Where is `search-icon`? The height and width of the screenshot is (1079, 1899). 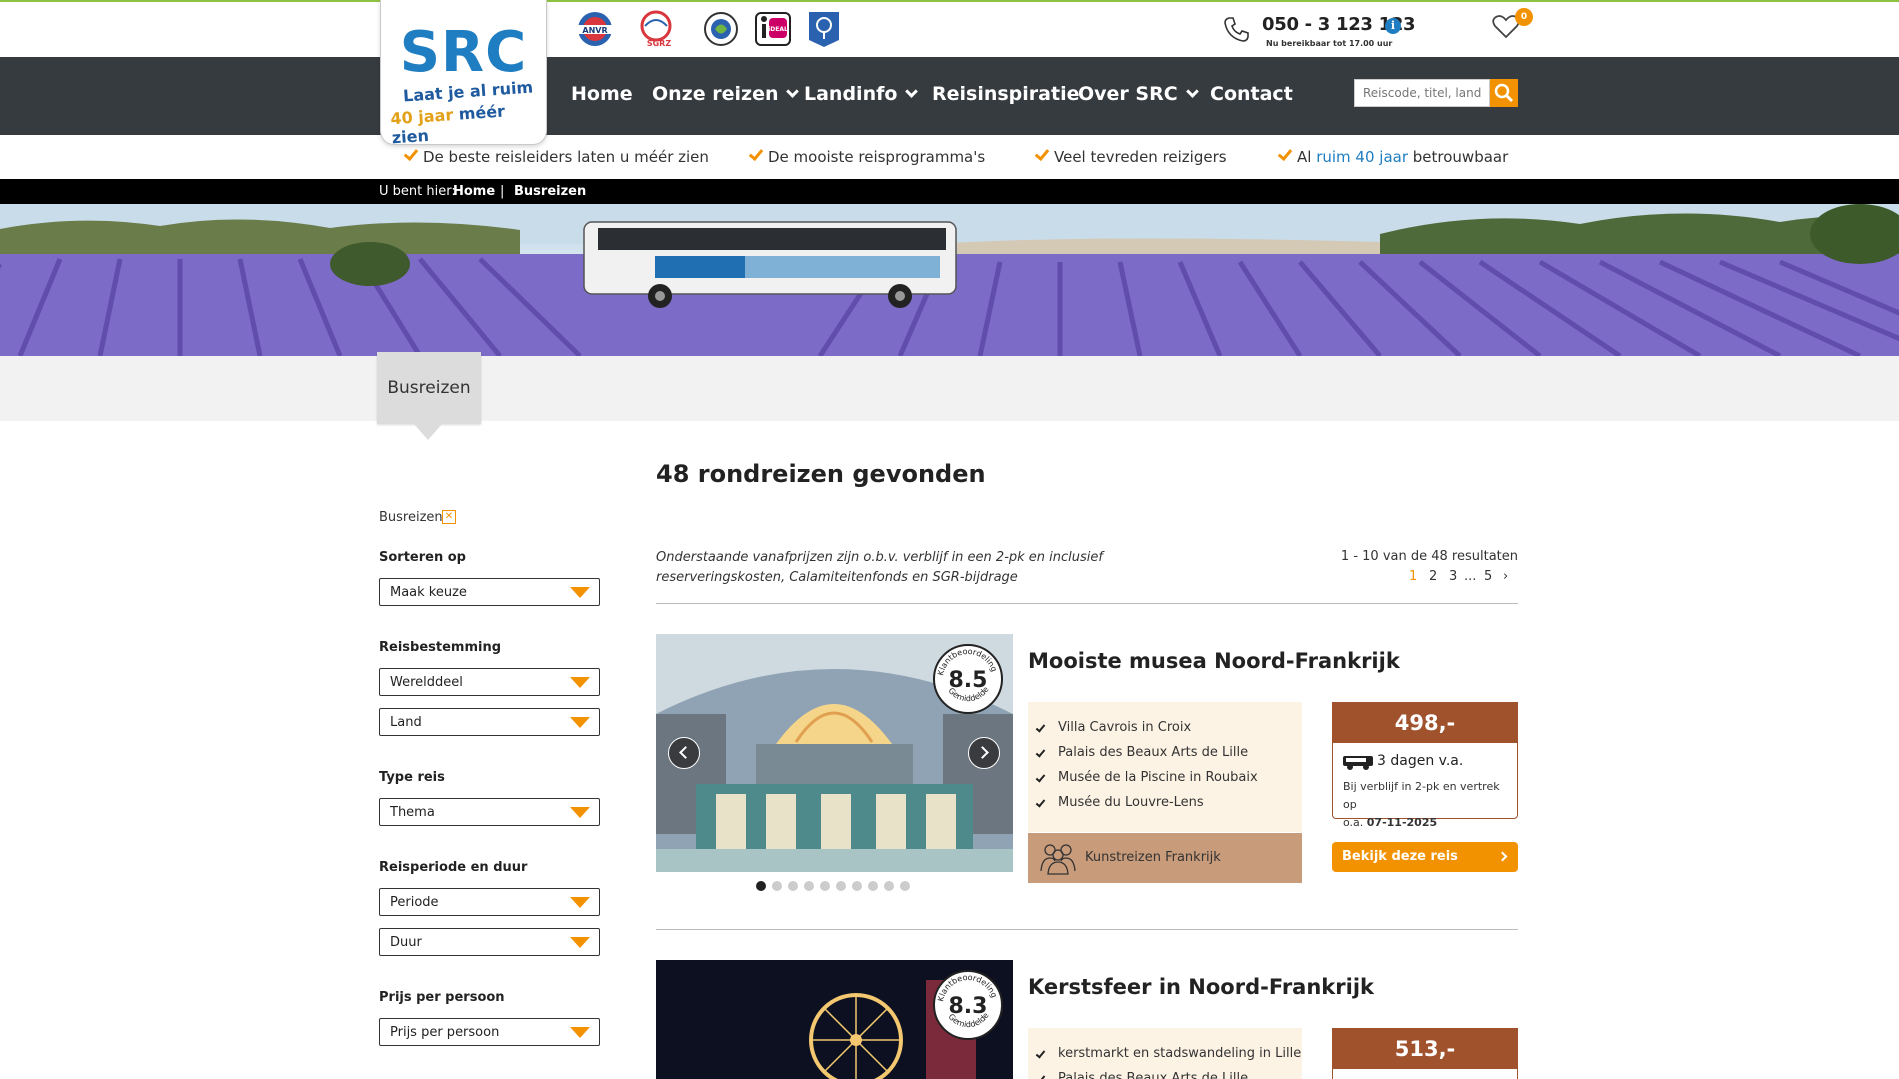 search-icon is located at coordinates (1504, 93).